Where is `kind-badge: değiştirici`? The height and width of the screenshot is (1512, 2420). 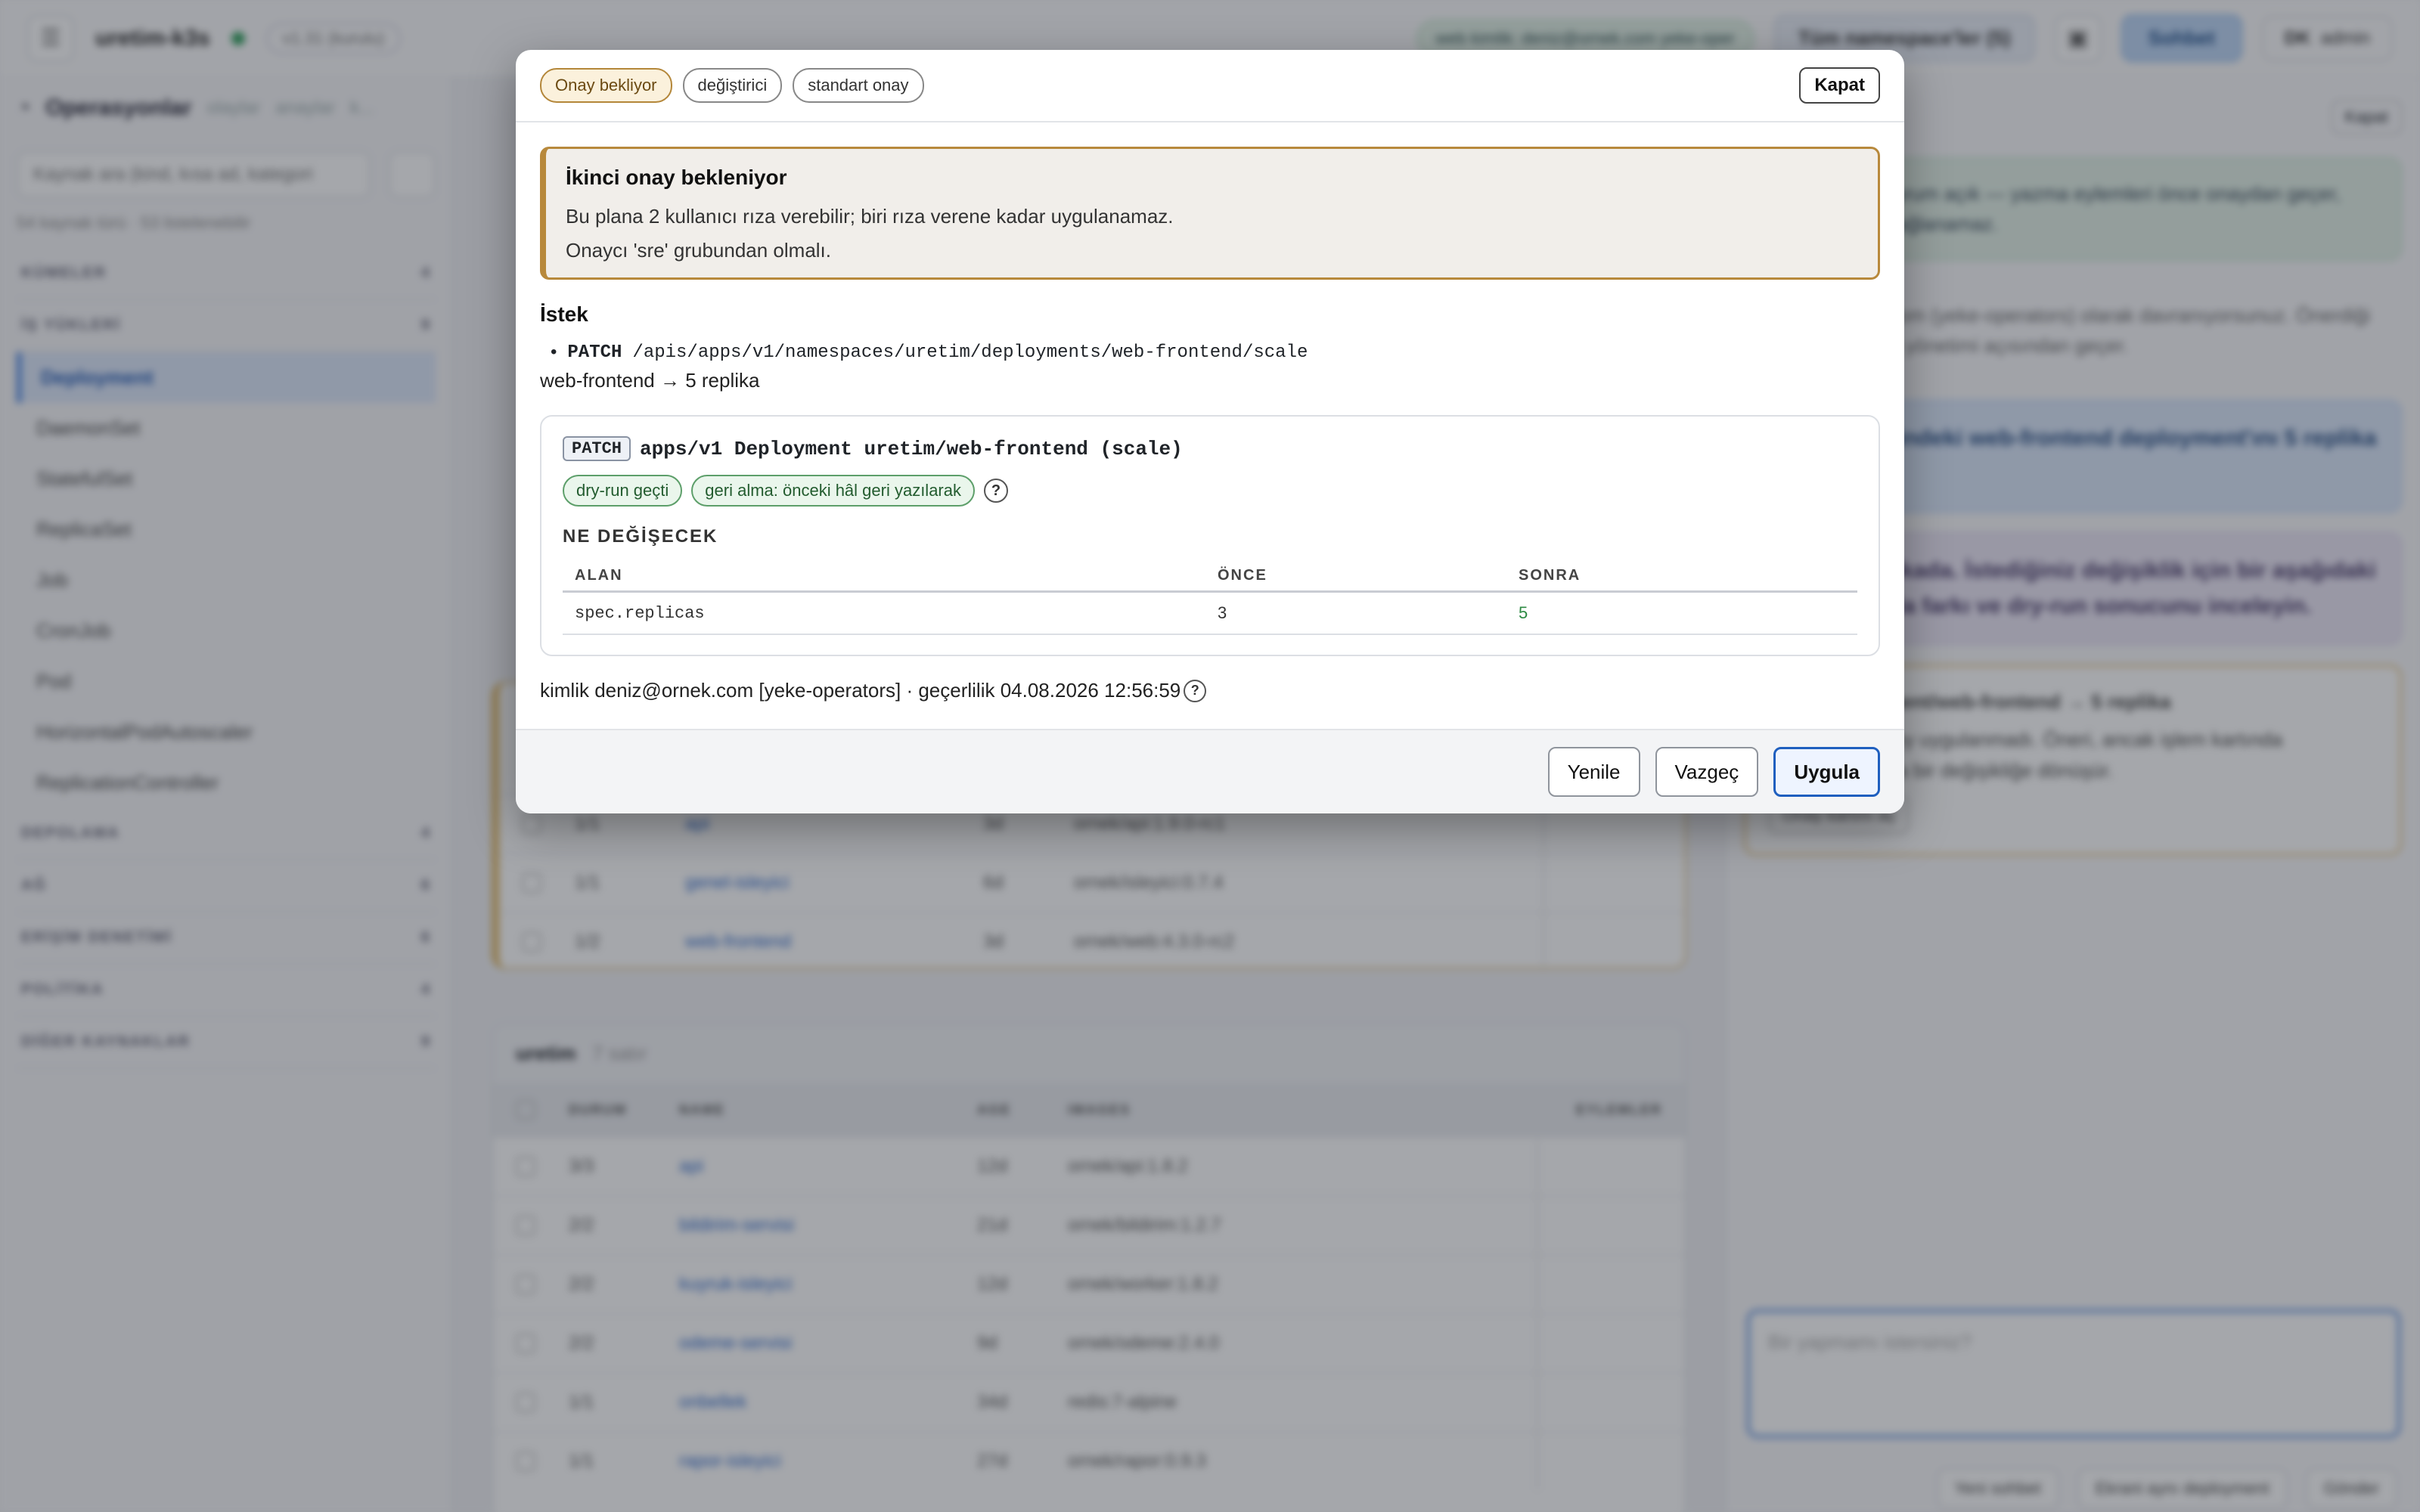 kind-badge: değiştirici is located at coordinates (732, 85).